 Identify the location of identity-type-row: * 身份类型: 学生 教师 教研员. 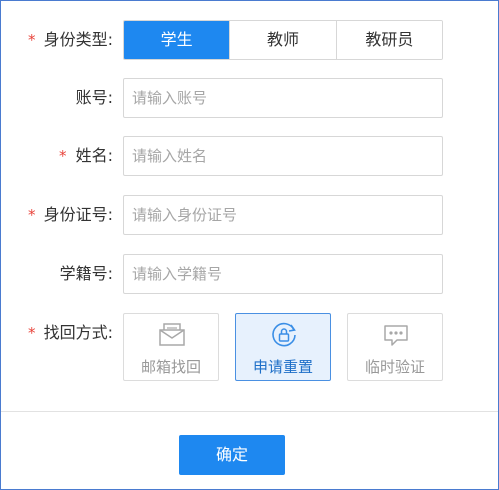
(249, 40).